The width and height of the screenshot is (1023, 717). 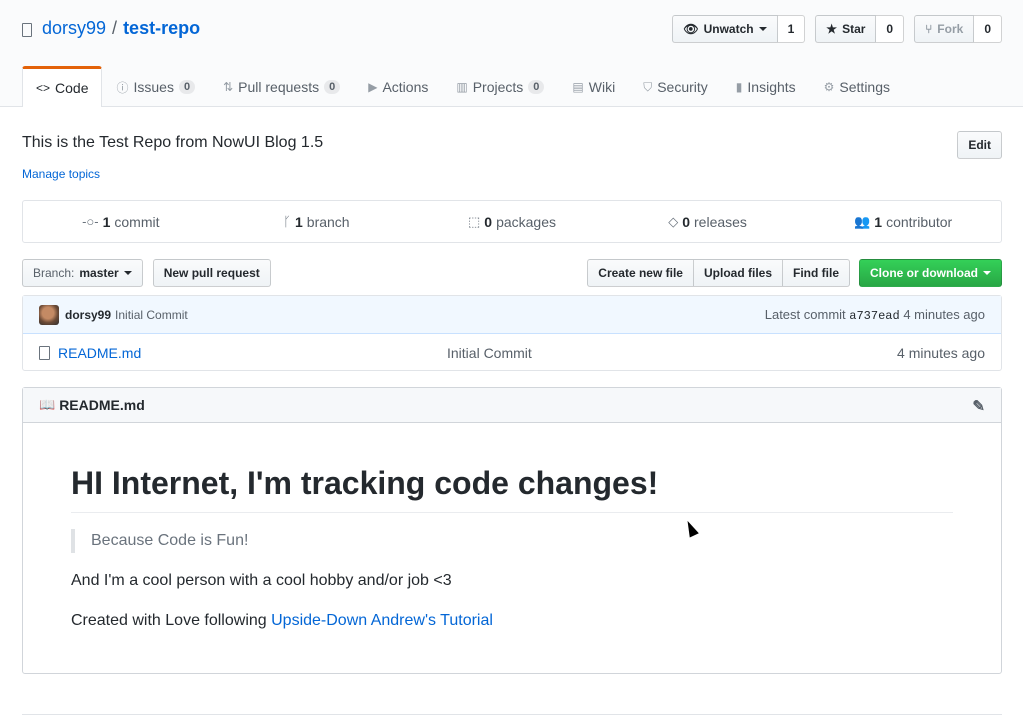 I want to click on branches-label: branch, so click(x=328, y=221).